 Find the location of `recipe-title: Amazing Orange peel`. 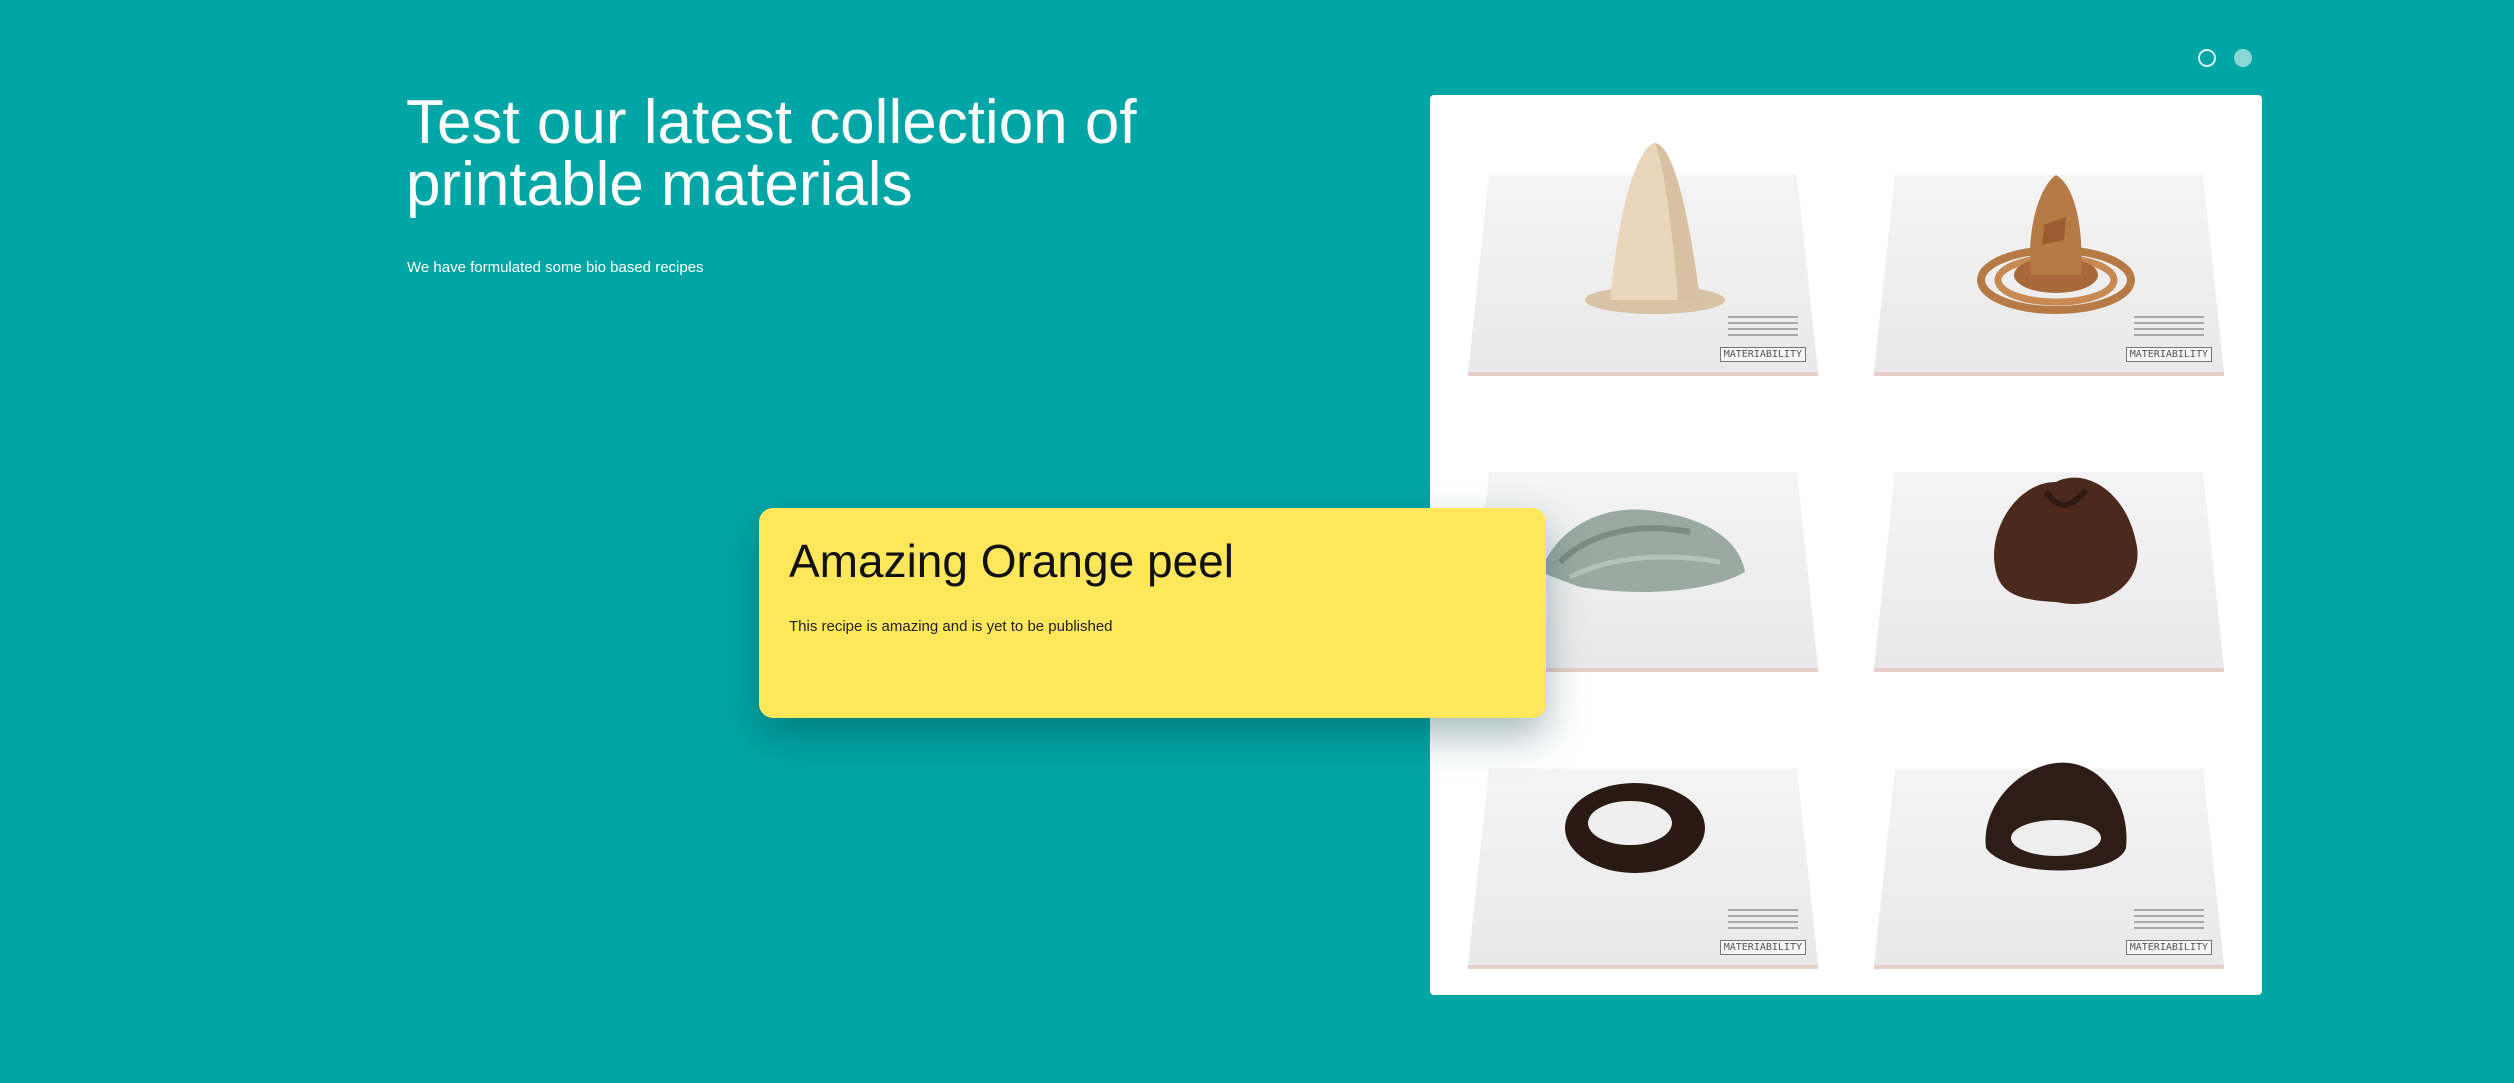

recipe-title: Amazing Orange peel is located at coordinates (1011, 561).